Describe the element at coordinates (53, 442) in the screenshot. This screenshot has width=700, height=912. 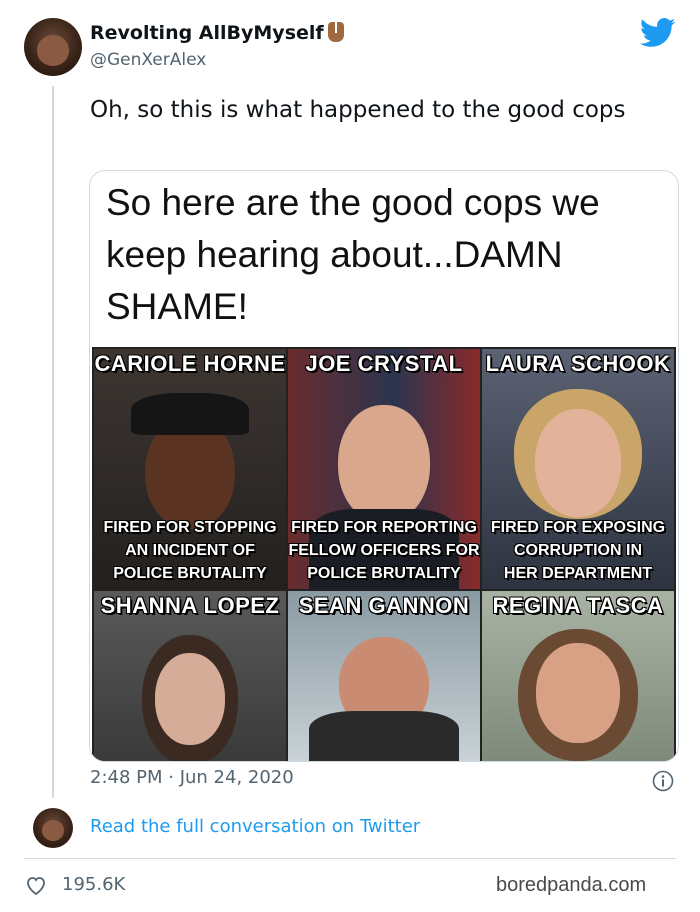
I see `thread-connector-line` at that location.